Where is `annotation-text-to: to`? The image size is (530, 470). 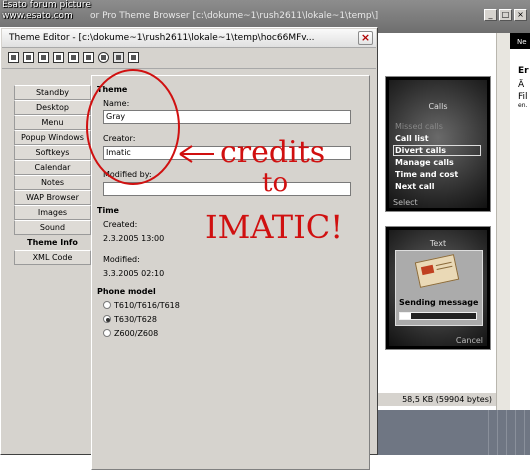 annotation-text-to: to is located at coordinates (275, 183).